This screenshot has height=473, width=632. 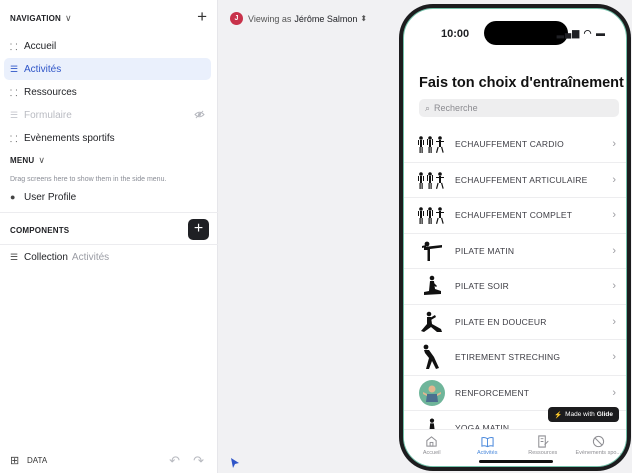 What do you see at coordinates (107, 69) in the screenshot?
I see `sidebar-item-activites: ☰ Activités` at bounding box center [107, 69].